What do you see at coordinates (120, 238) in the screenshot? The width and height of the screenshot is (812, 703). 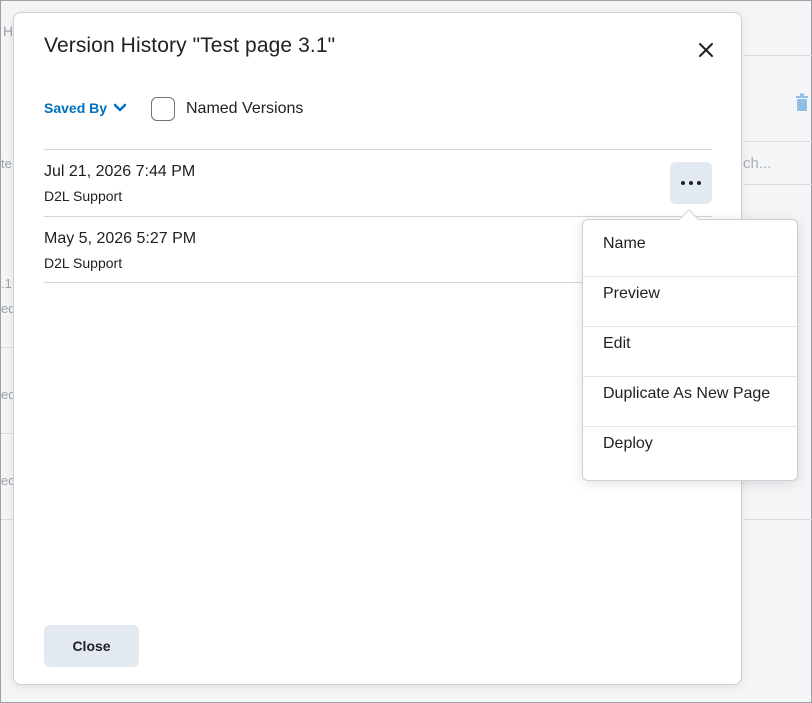 I see `version-date: May 5, 2026 5:27 PM` at bounding box center [120, 238].